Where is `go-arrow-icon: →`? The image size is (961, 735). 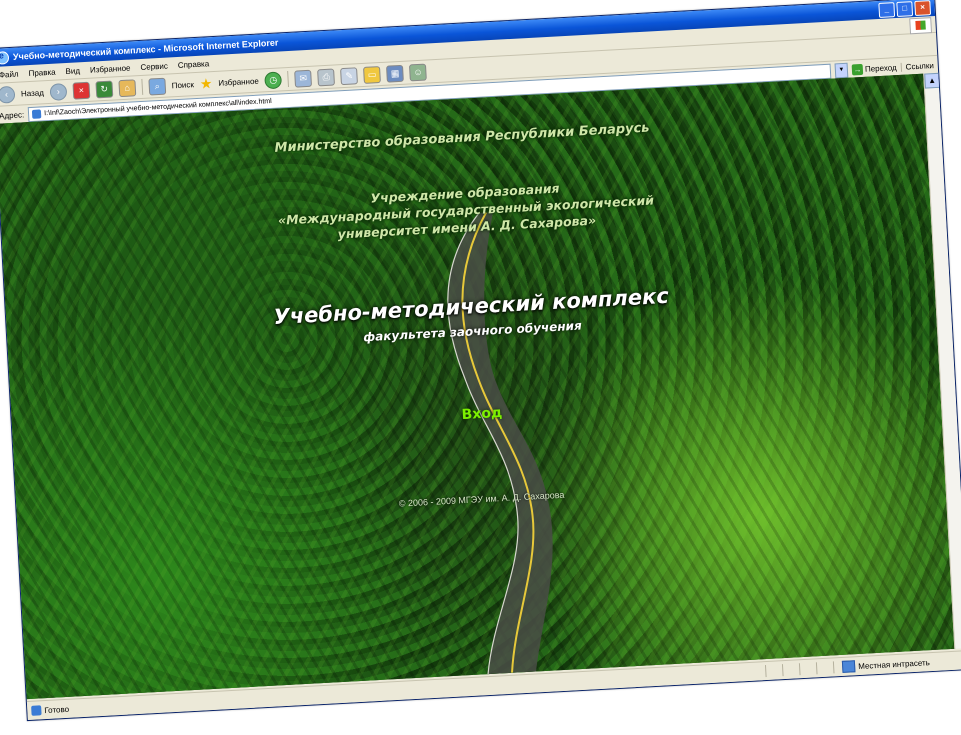 go-arrow-icon: → is located at coordinates (857, 69).